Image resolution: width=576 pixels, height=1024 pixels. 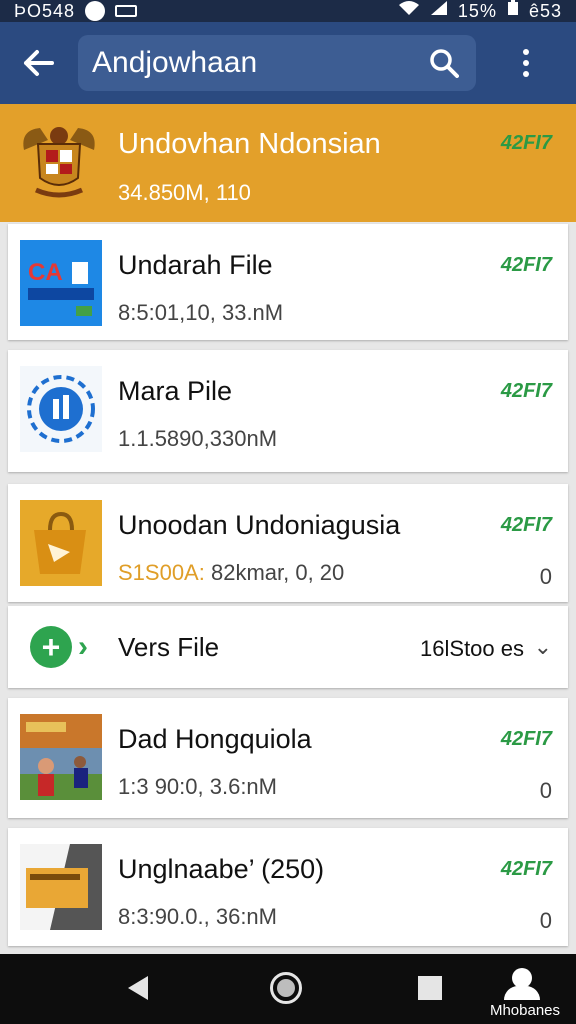 I want to click on notification-icon, so click(x=95, y=11).